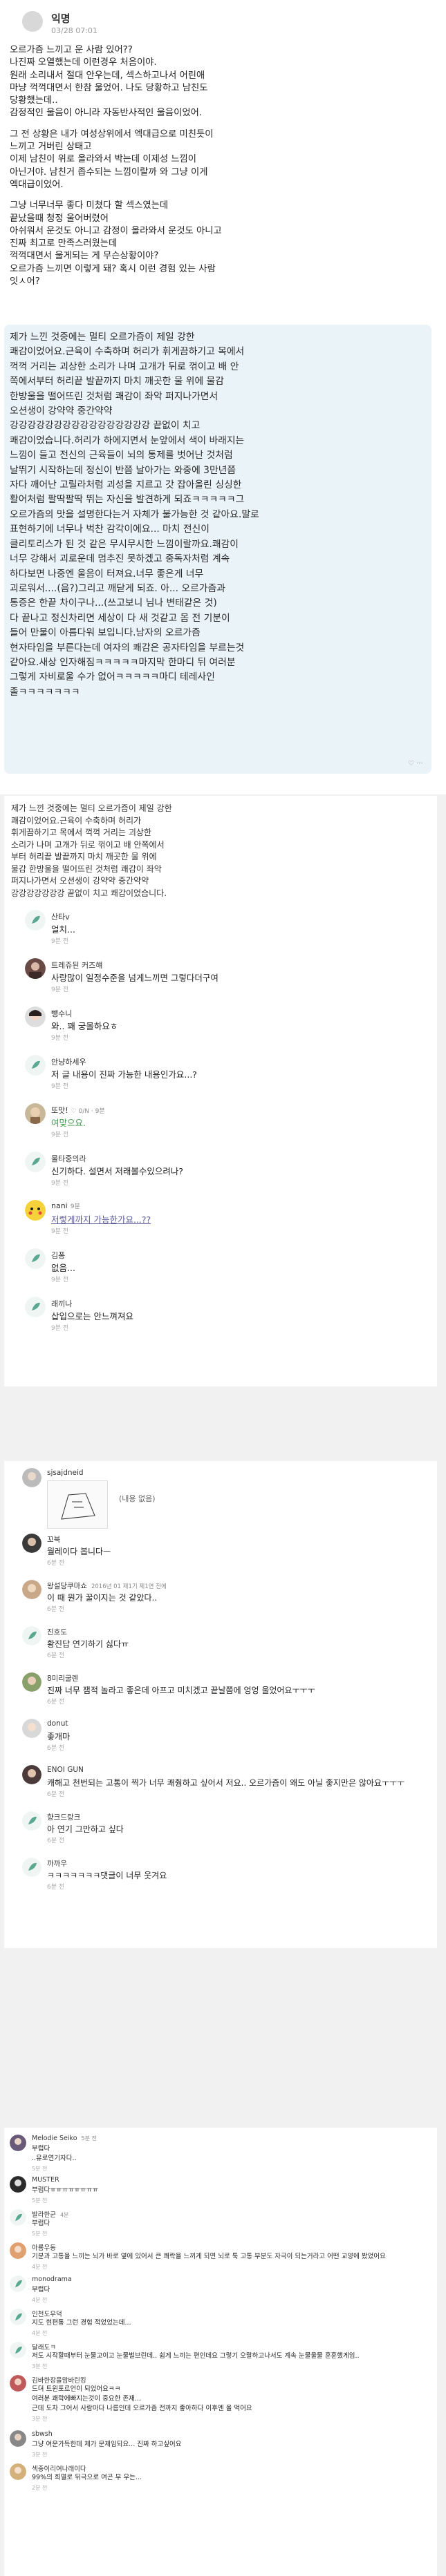  What do you see at coordinates (68, 1158) in the screenshot?
I see `comment-author: 물타중의라` at bounding box center [68, 1158].